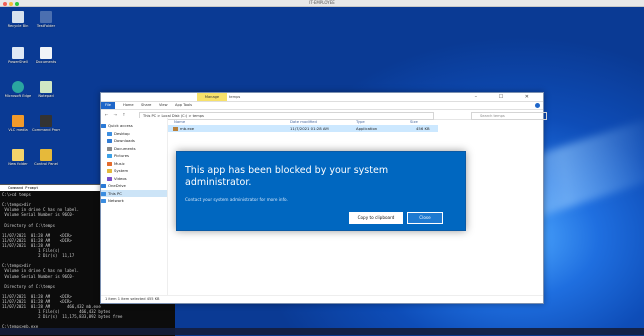 This screenshot has width=644, height=336. What do you see at coordinates (507, 97) in the screenshot?
I see `window-controls: – ☐ ✕` at bounding box center [507, 97].